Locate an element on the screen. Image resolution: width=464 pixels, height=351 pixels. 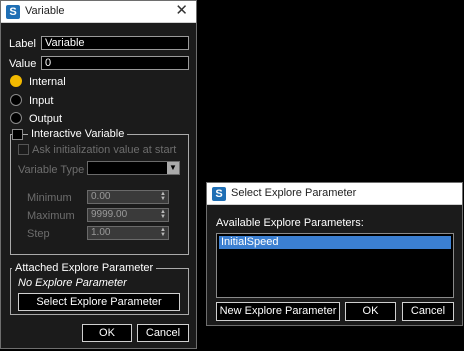
close-icon: ✕ is located at coordinates (181, 11).